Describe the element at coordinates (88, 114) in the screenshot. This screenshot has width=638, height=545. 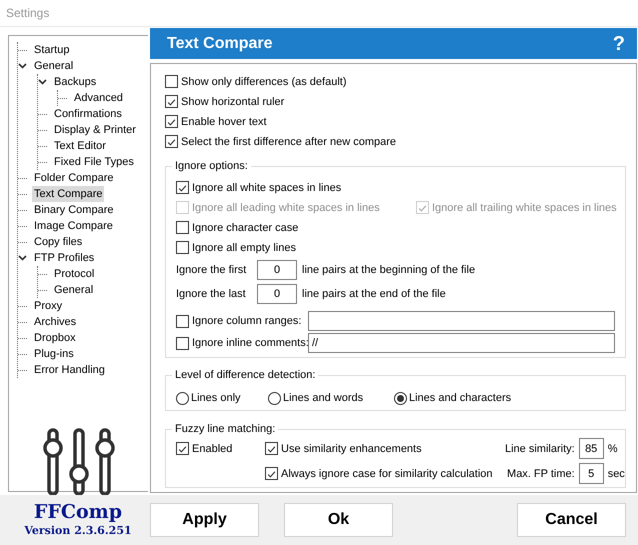
I see `tree-item: Confirmations` at that location.